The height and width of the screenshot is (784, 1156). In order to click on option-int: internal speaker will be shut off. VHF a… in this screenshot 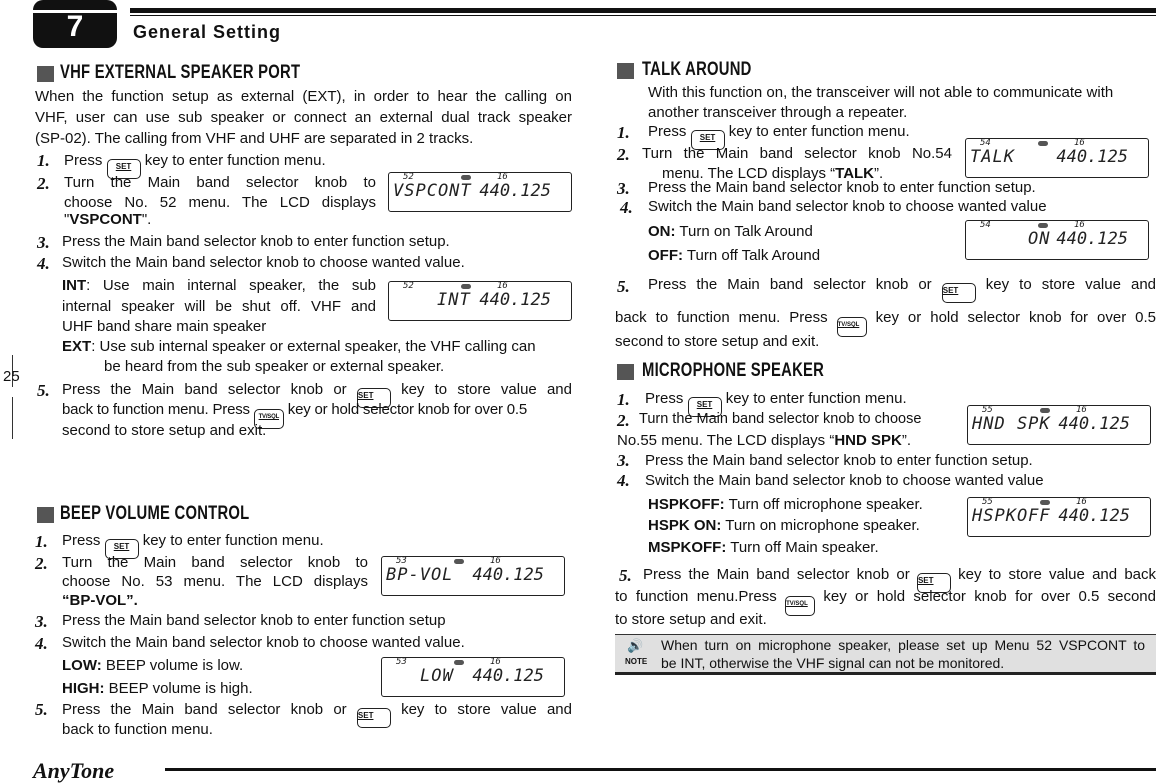, I will do `click(219, 306)`.